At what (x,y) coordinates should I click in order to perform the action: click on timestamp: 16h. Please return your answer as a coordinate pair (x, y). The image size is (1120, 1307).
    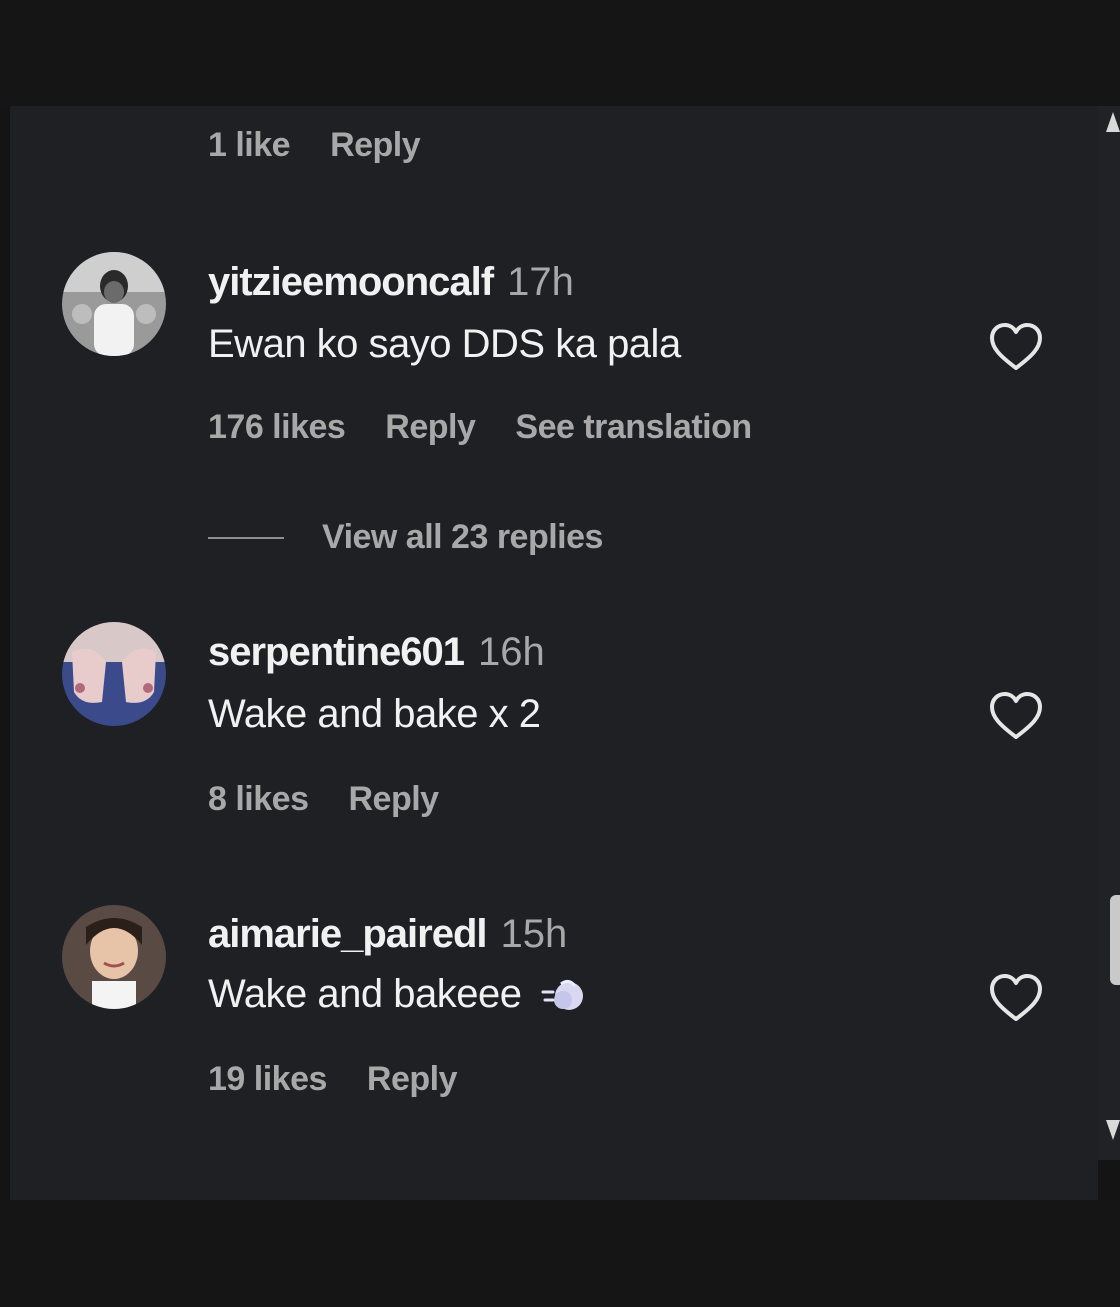
    Looking at the image, I should click on (511, 652).